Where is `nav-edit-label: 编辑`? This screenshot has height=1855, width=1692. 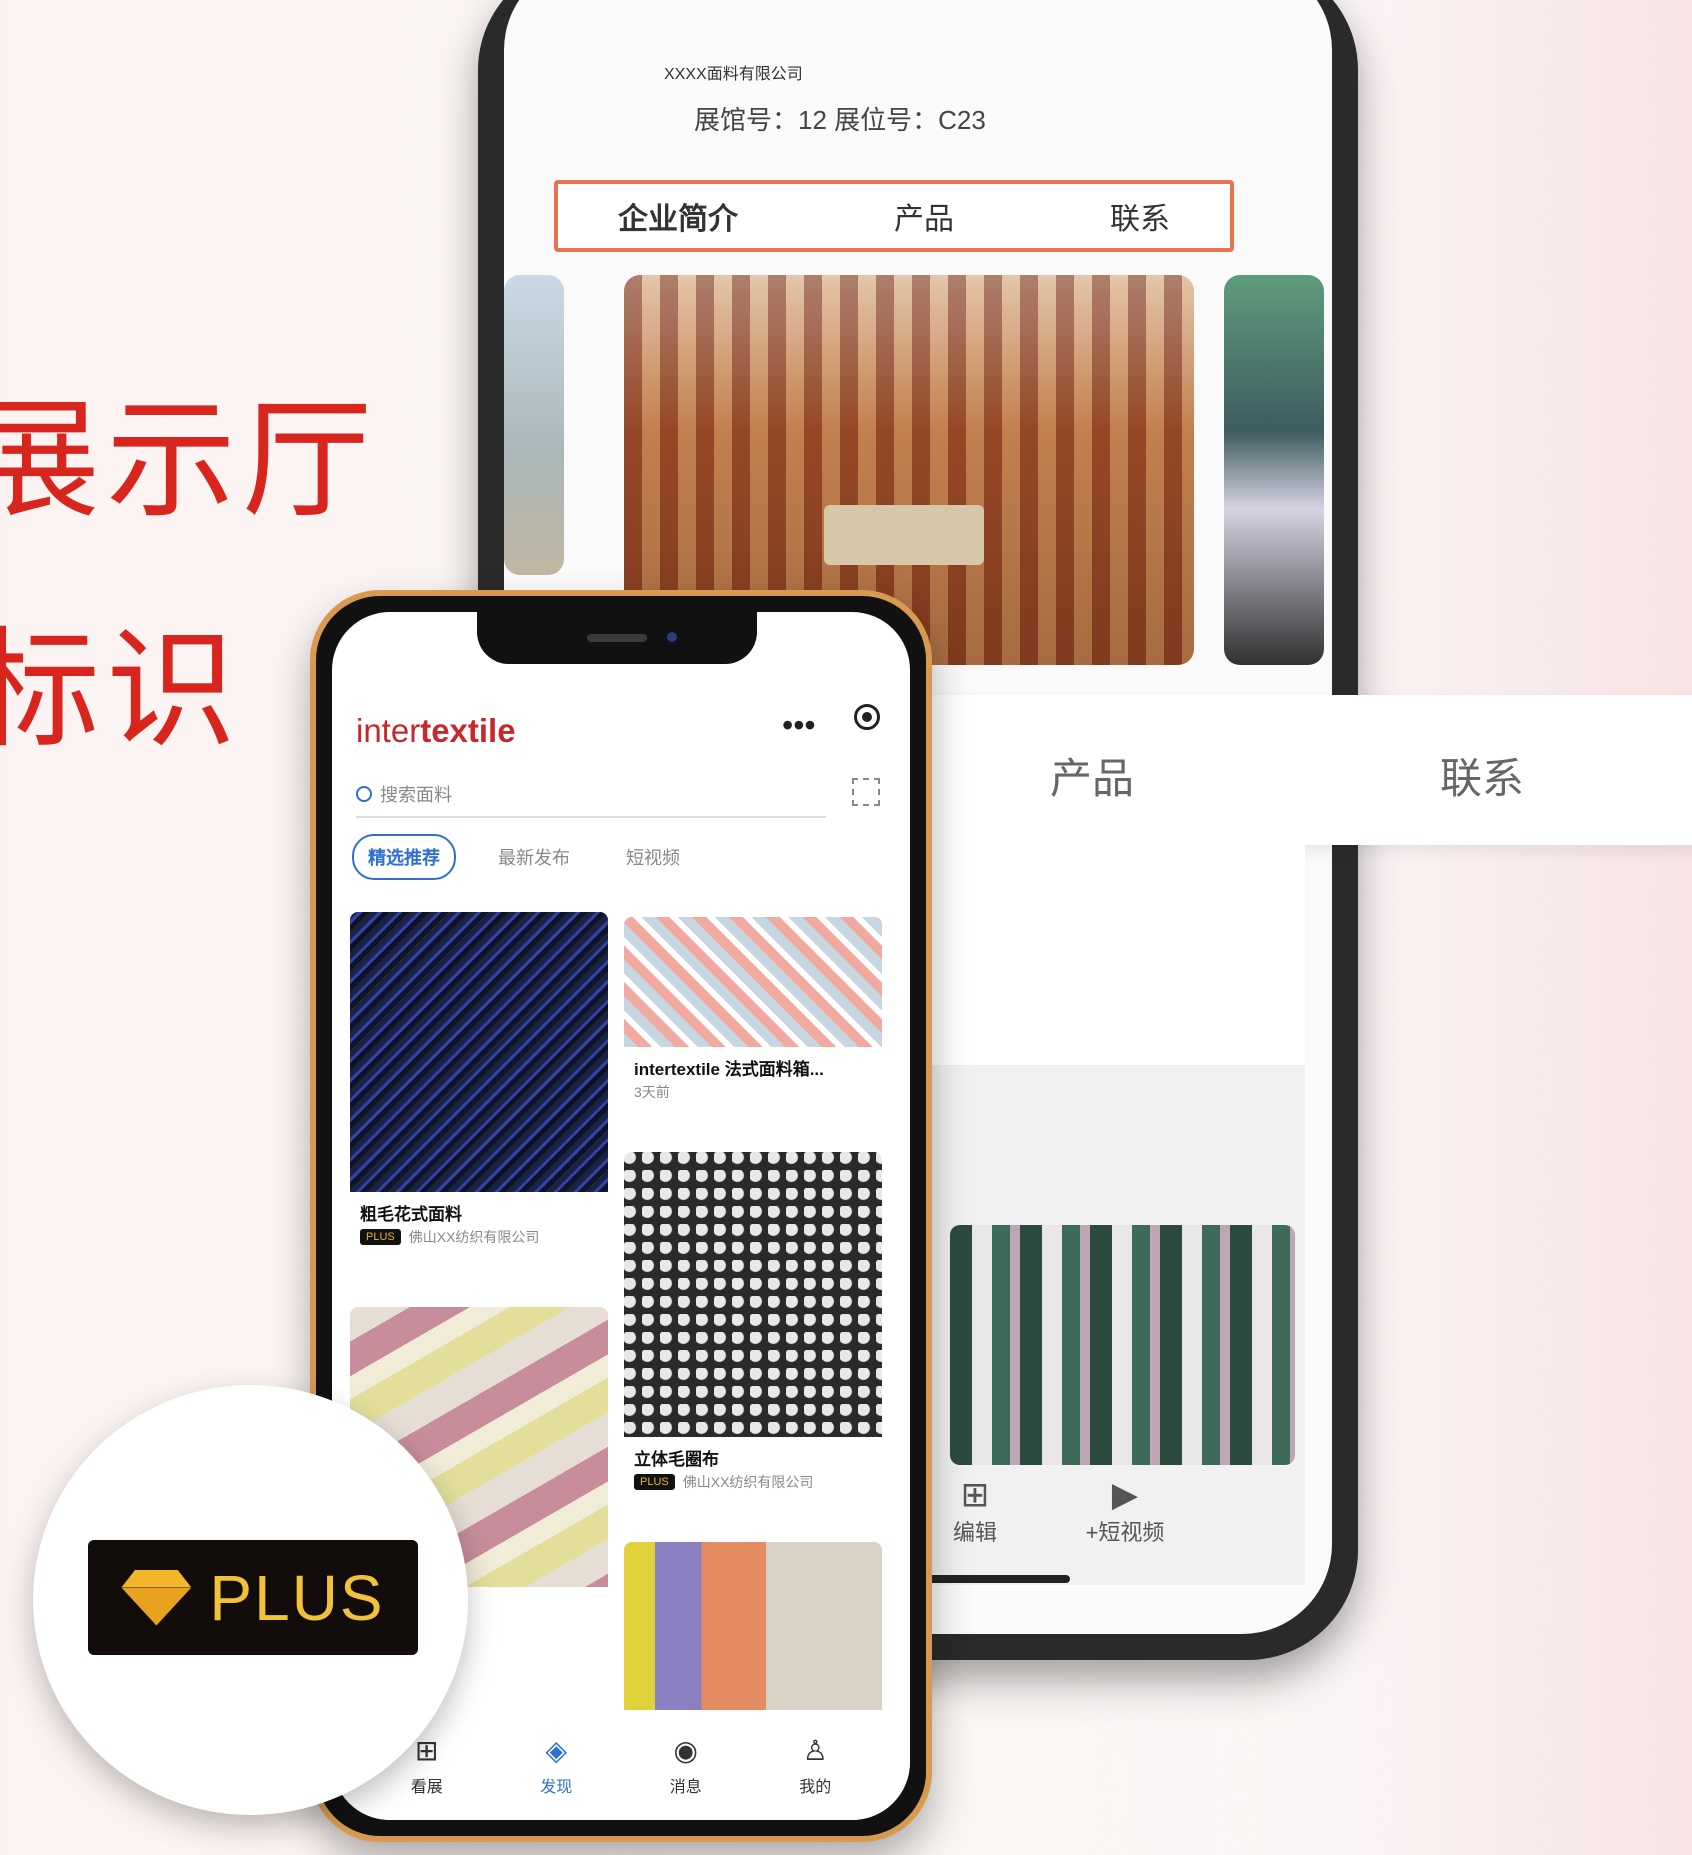
nav-edit-label: 编辑 is located at coordinates (974, 1532).